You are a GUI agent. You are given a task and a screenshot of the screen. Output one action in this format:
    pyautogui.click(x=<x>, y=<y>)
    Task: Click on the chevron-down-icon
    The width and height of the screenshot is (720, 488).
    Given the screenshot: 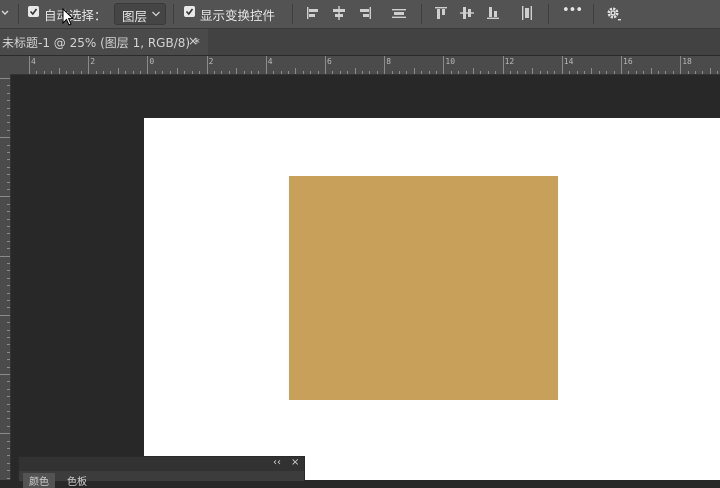 What is the action you would take?
    pyautogui.click(x=156, y=16)
    